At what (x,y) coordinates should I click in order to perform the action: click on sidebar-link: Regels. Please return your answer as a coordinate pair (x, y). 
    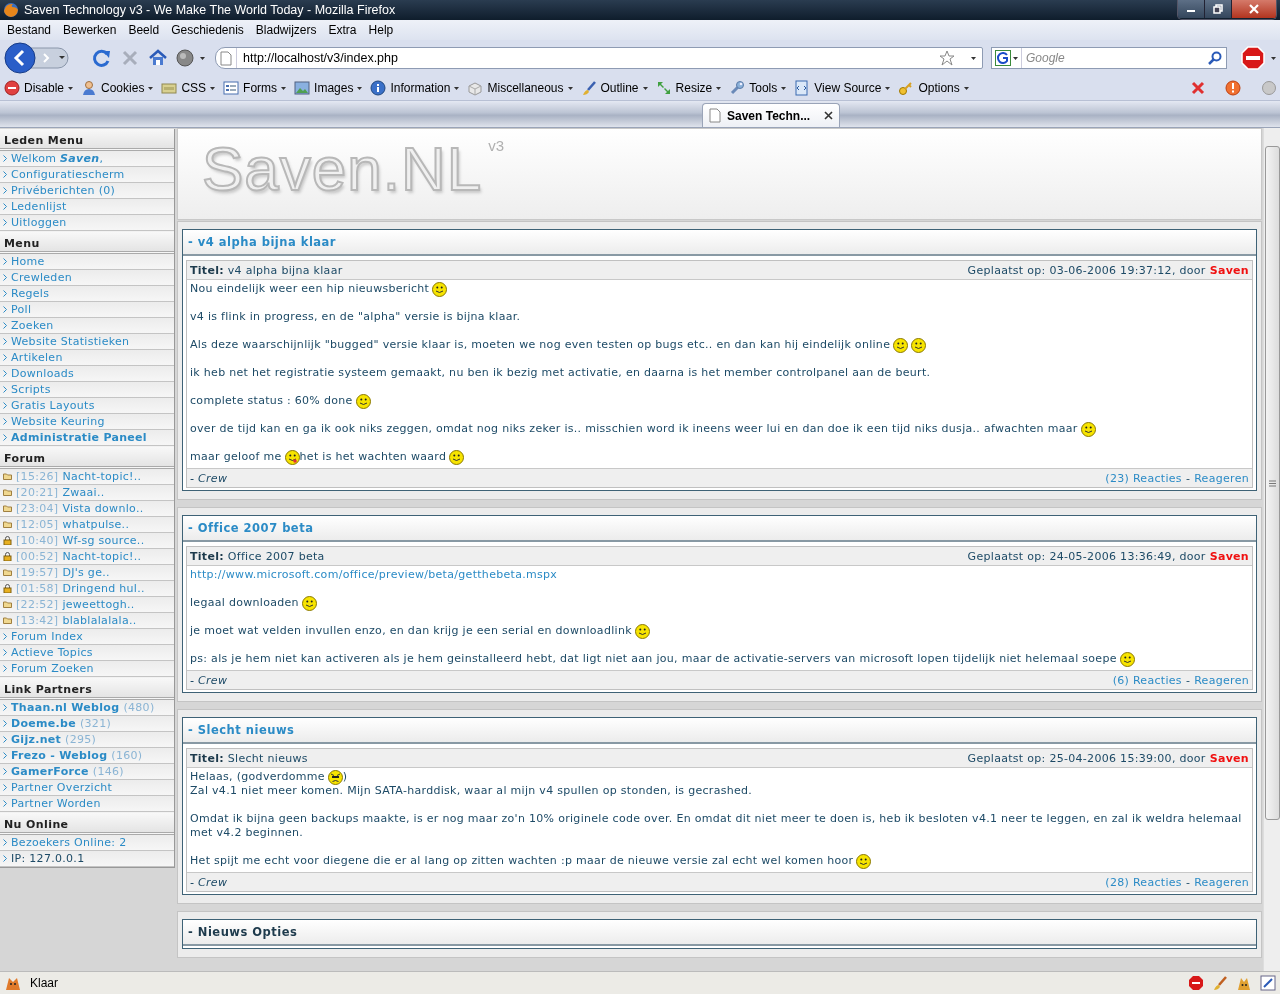
    Looking at the image, I should click on (30, 293).